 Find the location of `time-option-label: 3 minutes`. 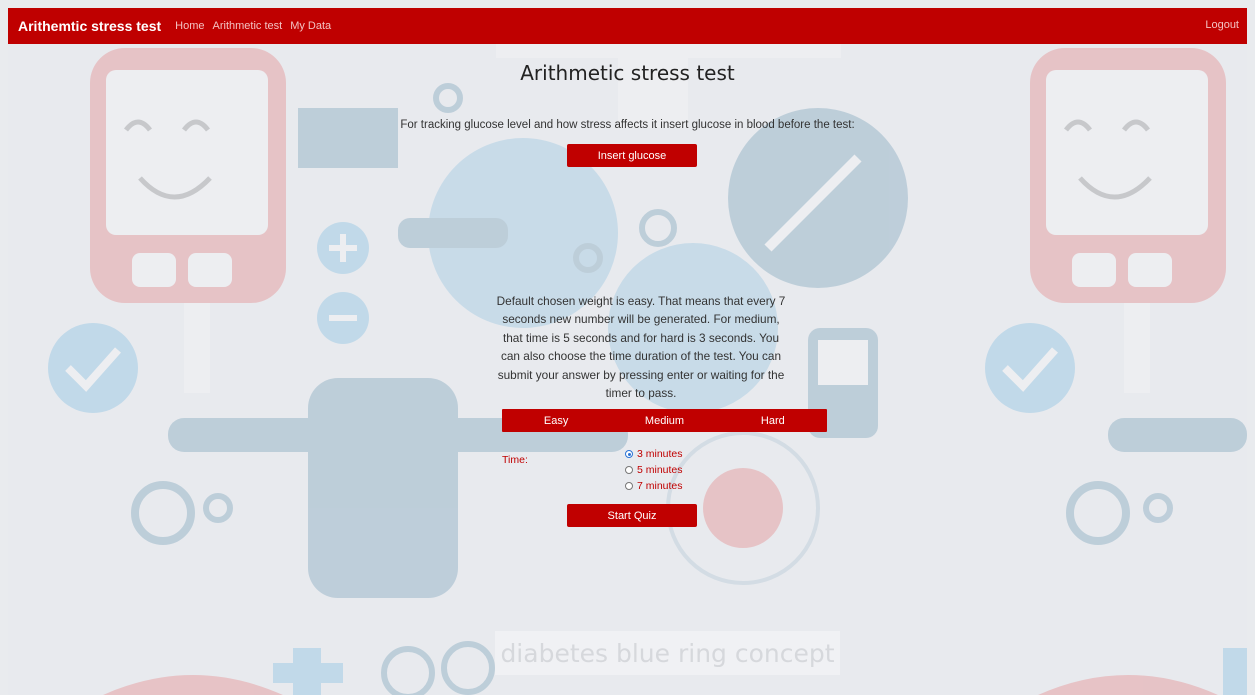

time-option-label: 3 minutes is located at coordinates (660, 454).